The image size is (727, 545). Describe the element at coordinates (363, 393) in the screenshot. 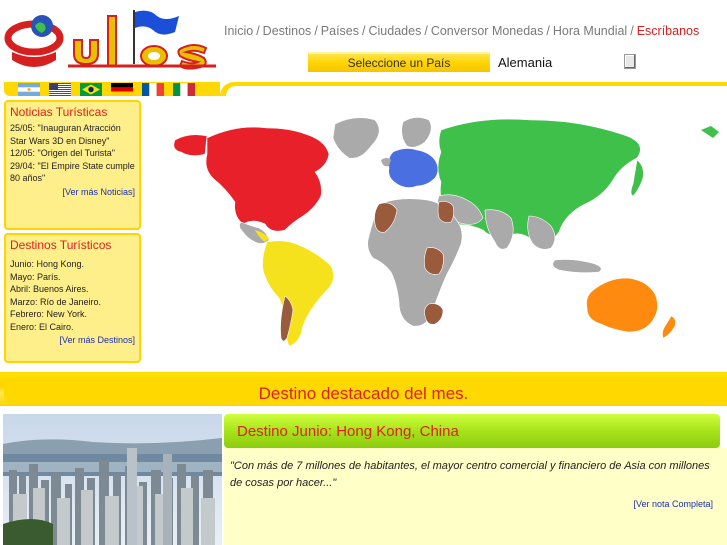

I see `highlight-title: Destino destacado del mes.` at that location.